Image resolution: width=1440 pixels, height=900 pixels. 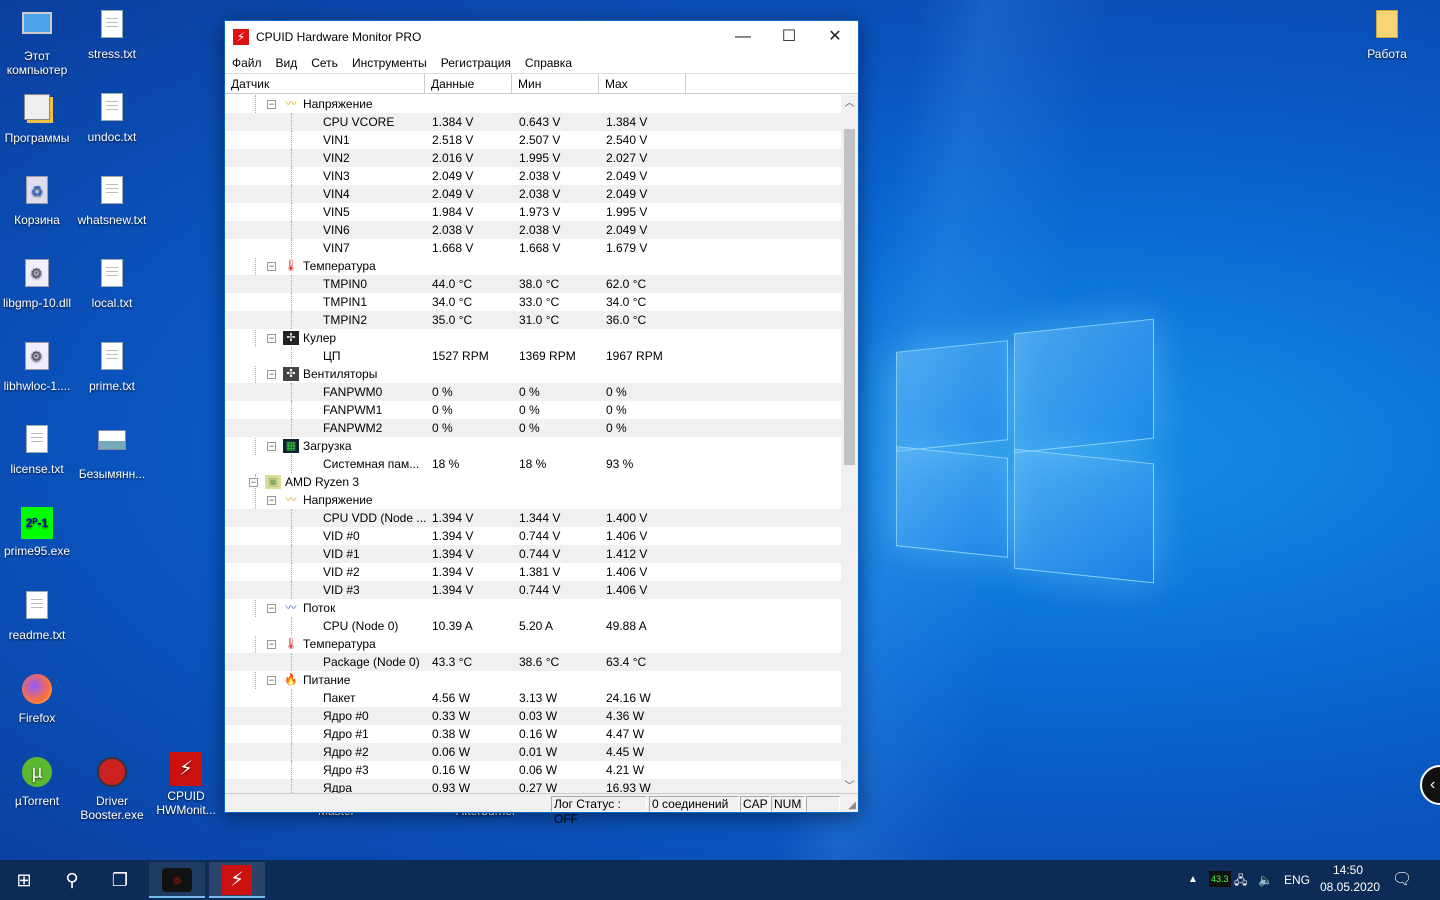 I want to click on sensor-row: Ядро #2 0.06 W 0.01 W 4.45 W, so click(x=533, y=752).